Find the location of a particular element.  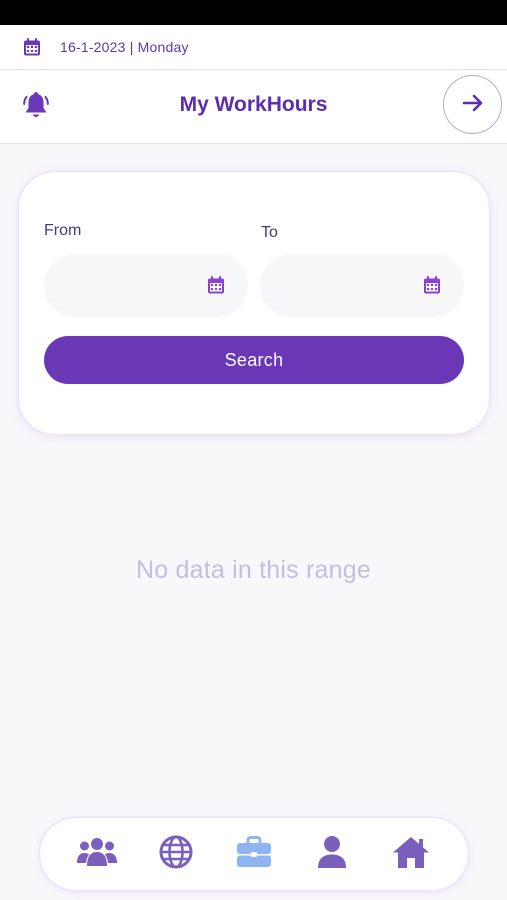

briefcase-icon is located at coordinates (254, 854).